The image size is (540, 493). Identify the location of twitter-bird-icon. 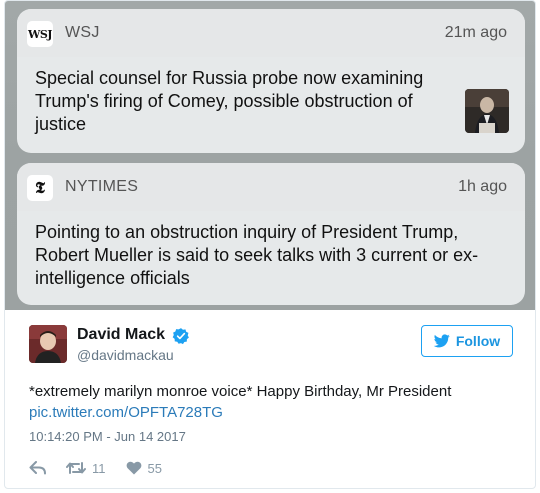
(441, 341).